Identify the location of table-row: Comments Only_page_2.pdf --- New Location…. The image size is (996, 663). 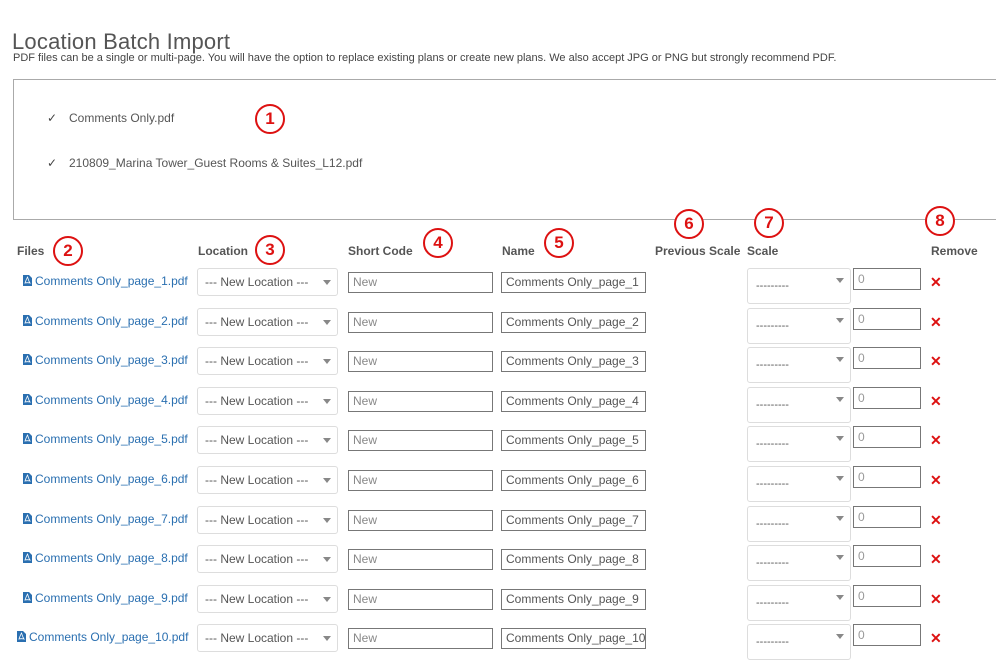
(498, 326).